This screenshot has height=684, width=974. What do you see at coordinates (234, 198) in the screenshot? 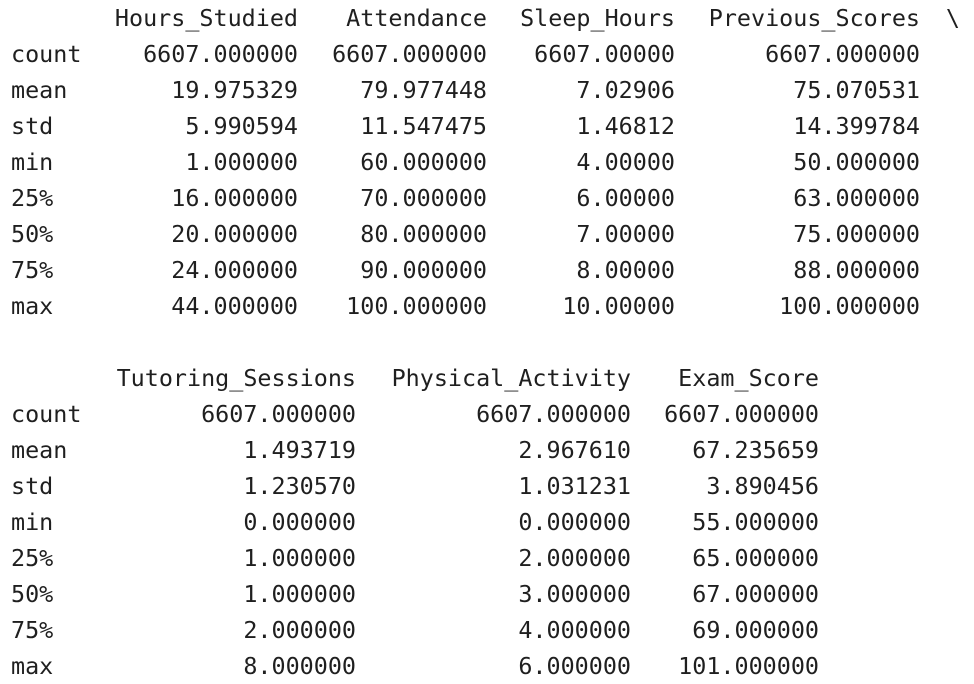
I see `cell: 16.000000` at bounding box center [234, 198].